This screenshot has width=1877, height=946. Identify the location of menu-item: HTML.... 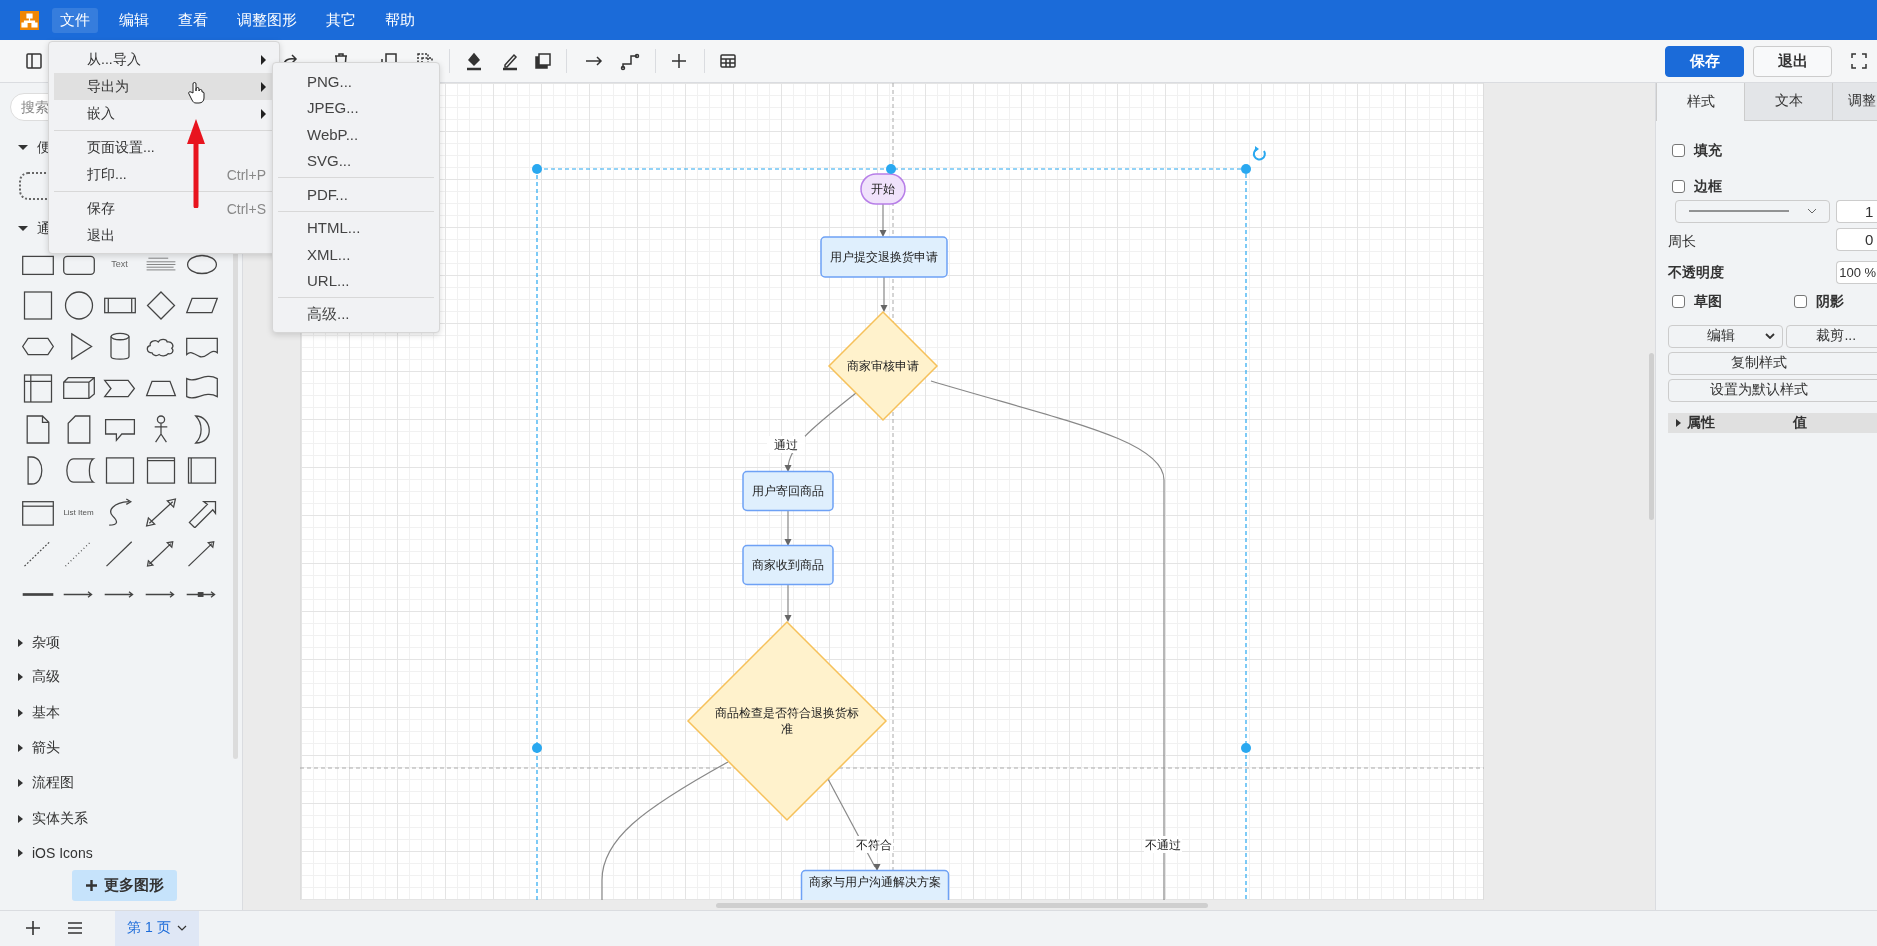
(356, 227).